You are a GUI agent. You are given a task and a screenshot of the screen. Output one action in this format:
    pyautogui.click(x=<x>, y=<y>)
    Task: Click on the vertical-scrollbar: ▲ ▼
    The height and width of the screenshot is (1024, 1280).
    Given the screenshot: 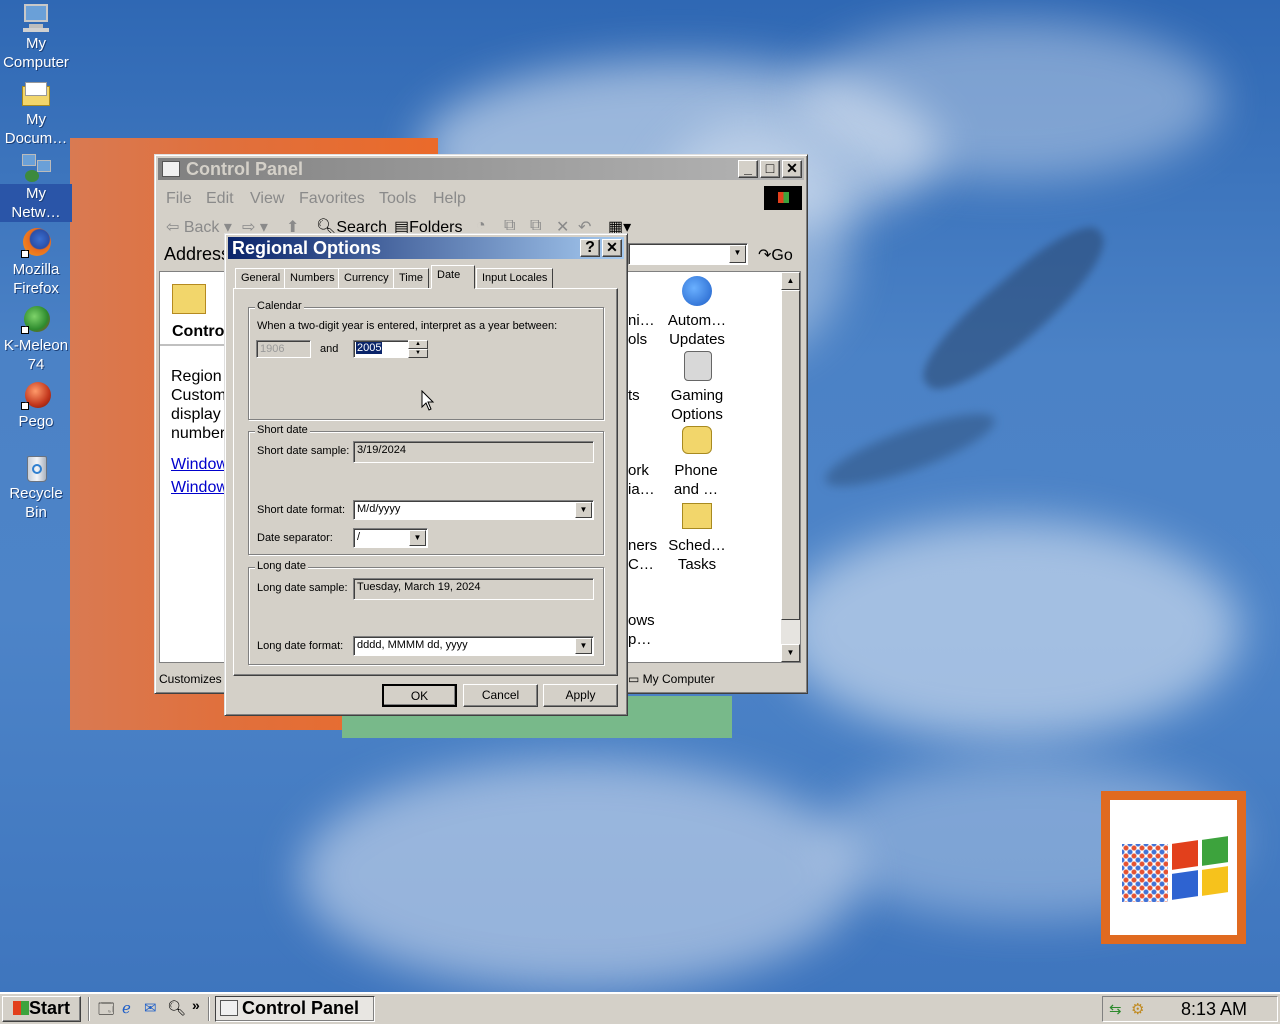 What is the action you would take?
    pyautogui.click(x=790, y=467)
    